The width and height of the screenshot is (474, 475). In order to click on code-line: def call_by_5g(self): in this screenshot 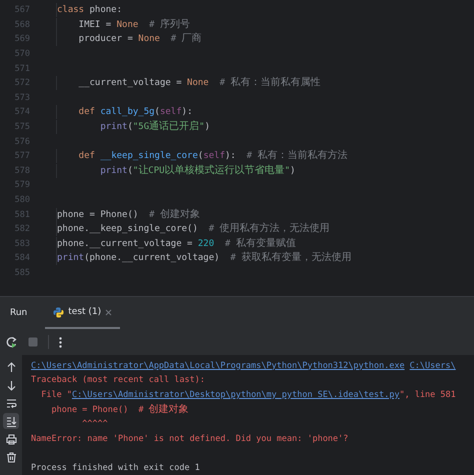, I will do `click(124, 112)`.